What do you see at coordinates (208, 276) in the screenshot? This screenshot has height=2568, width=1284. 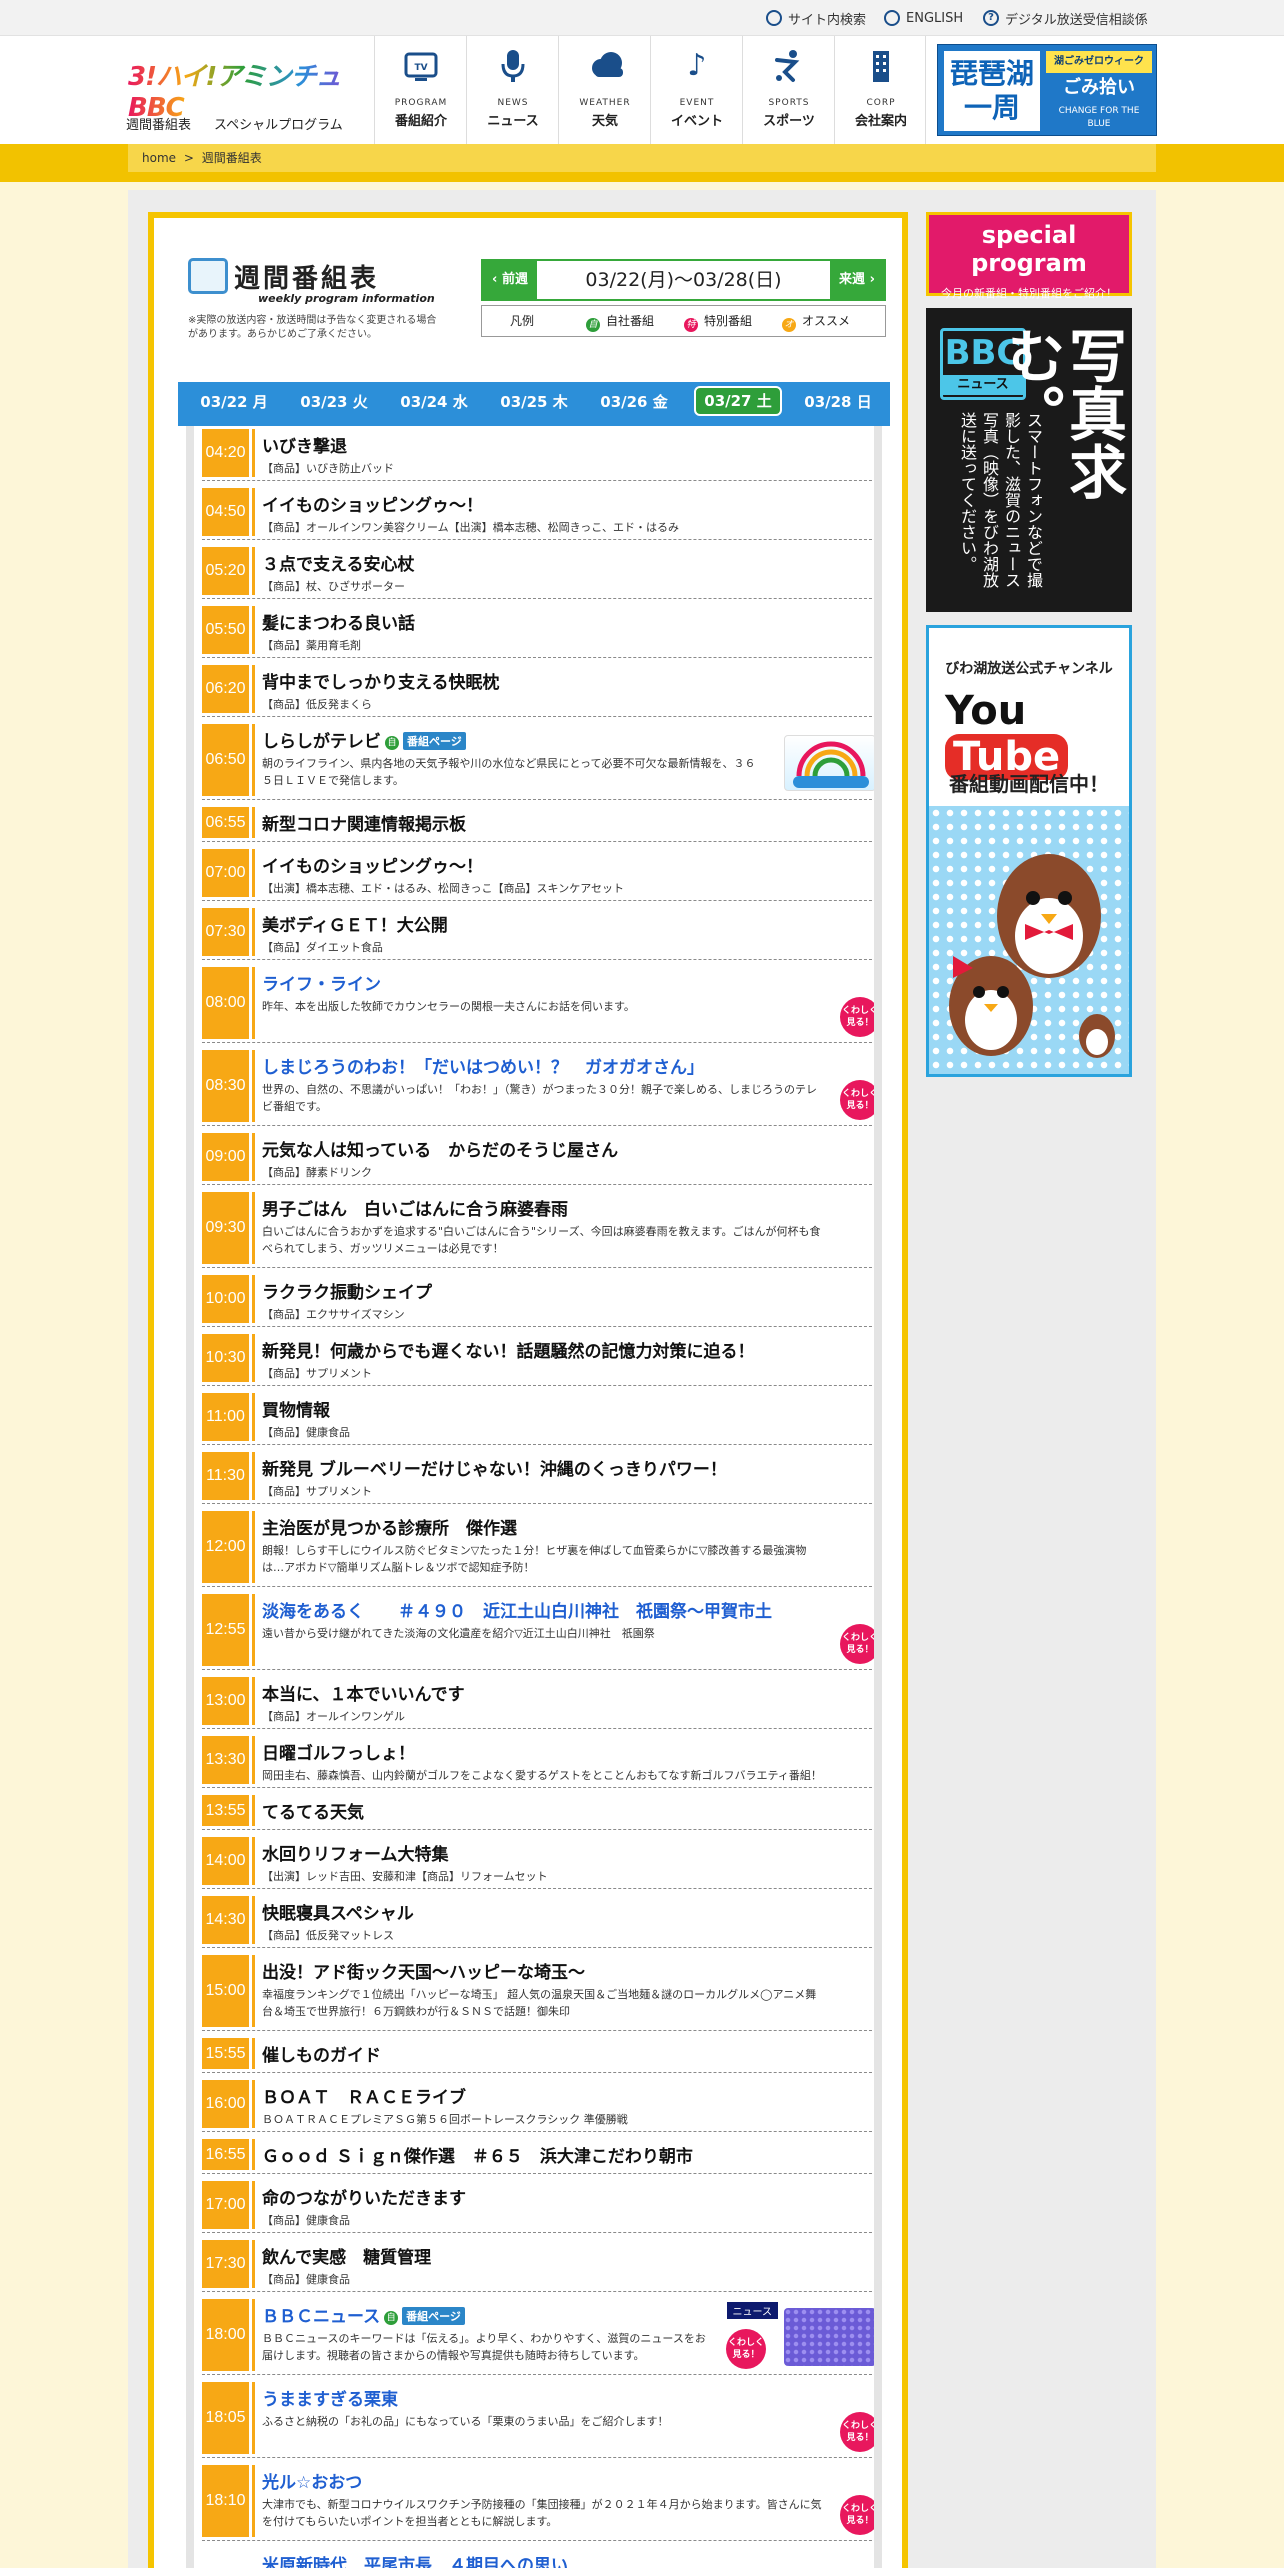 I see `tv-icon` at bounding box center [208, 276].